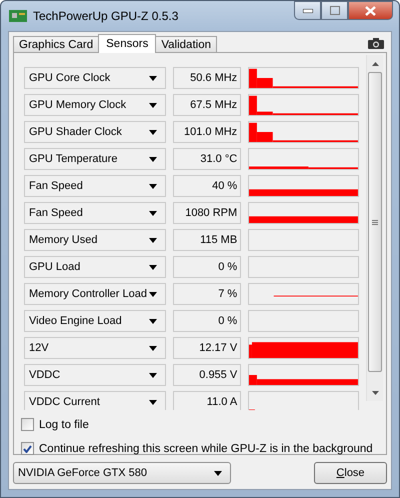 The width and height of the screenshot is (400, 498). Describe the element at coordinates (56, 44) in the screenshot. I see `tab: Graphics Card` at that location.